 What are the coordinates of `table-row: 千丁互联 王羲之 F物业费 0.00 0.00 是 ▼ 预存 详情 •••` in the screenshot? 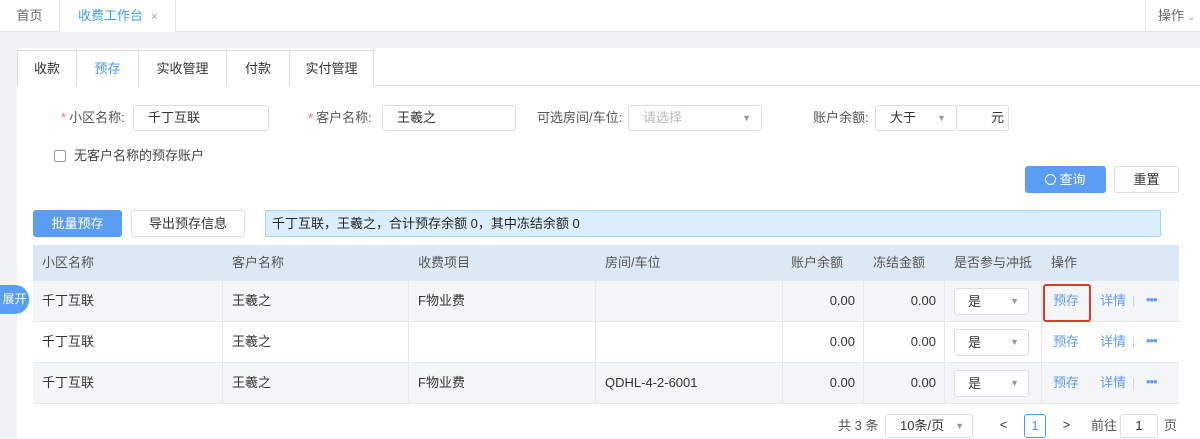 It's located at (606, 301).